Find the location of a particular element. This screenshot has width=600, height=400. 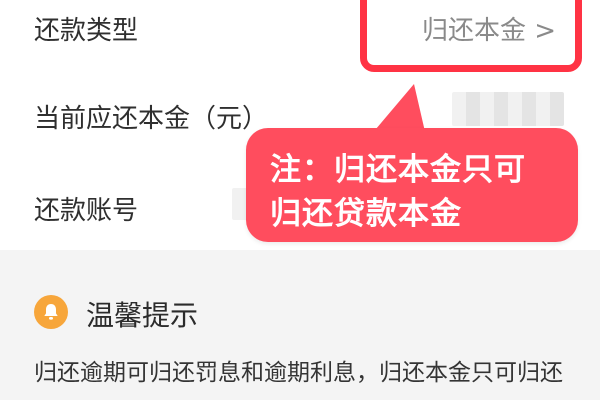

callout-text-line-2: 归还贷款本金 is located at coordinates (366, 214).